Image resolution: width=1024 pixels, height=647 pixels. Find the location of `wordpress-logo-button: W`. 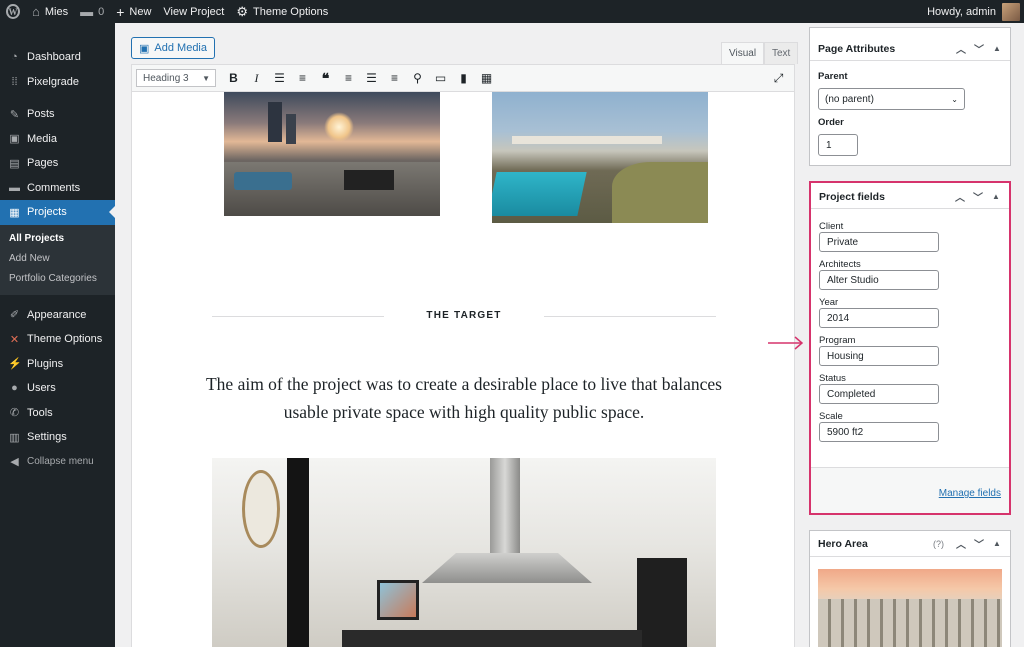

wordpress-logo-button: W is located at coordinates (13, 11).